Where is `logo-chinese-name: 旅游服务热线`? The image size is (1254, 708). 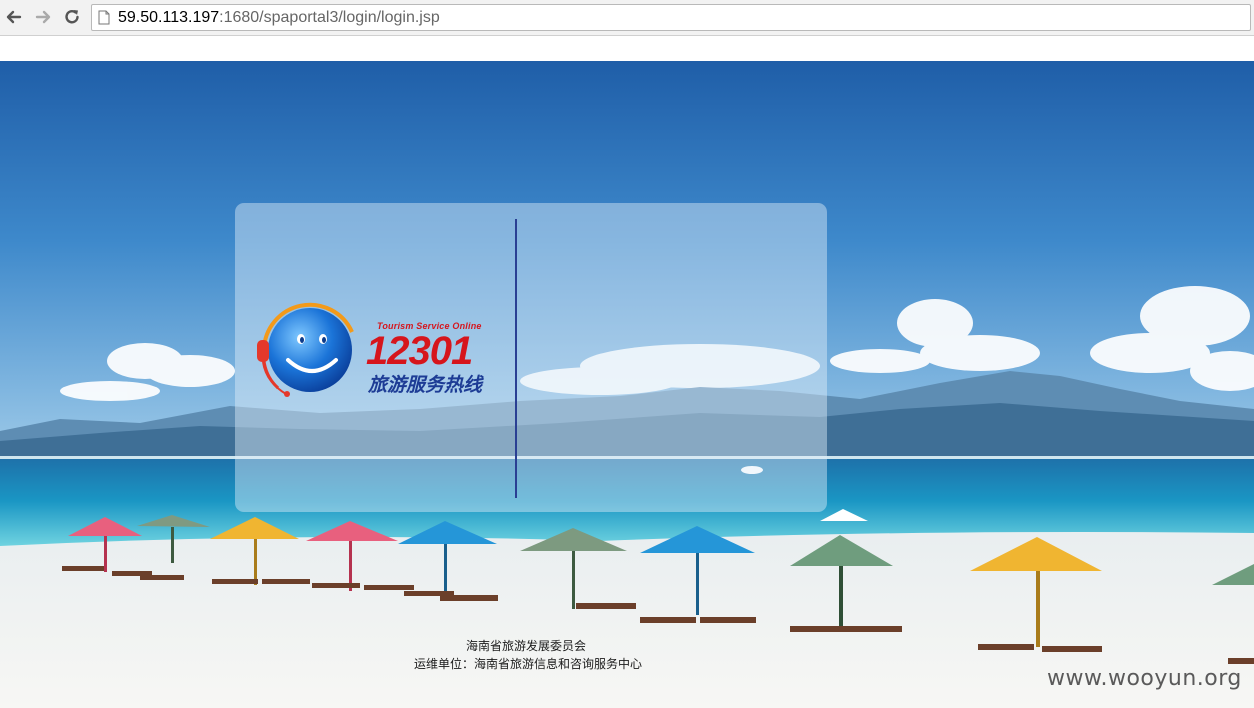
logo-chinese-name: 旅游服务热线 is located at coordinates (425, 385).